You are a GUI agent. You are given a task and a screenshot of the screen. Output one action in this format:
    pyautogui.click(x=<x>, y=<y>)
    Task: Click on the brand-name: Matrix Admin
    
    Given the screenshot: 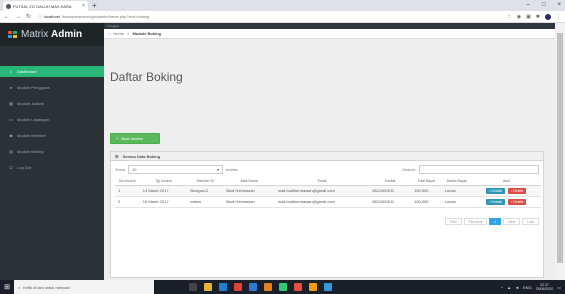 What is the action you would take?
    pyautogui.click(x=52, y=34)
    